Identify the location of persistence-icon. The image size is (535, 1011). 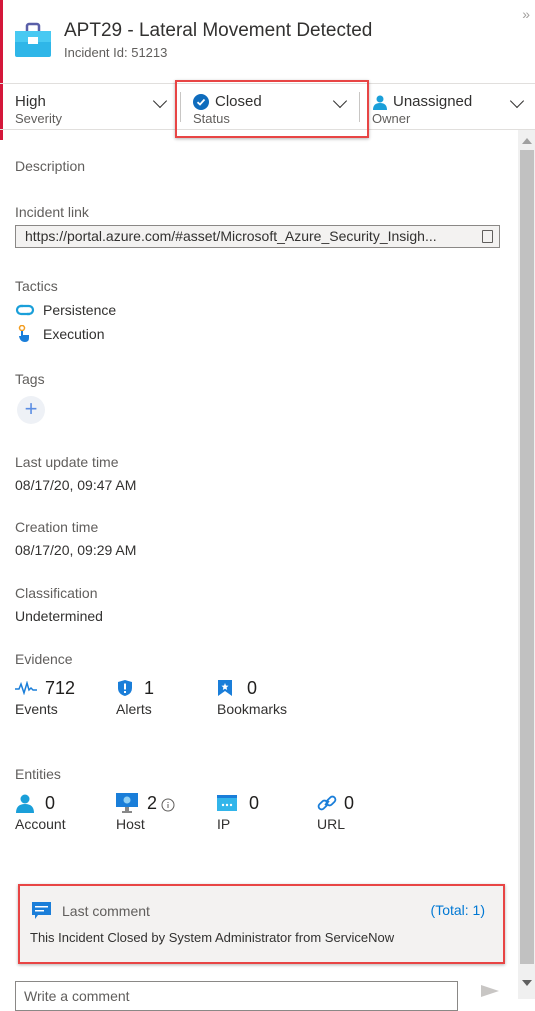
(25, 310).